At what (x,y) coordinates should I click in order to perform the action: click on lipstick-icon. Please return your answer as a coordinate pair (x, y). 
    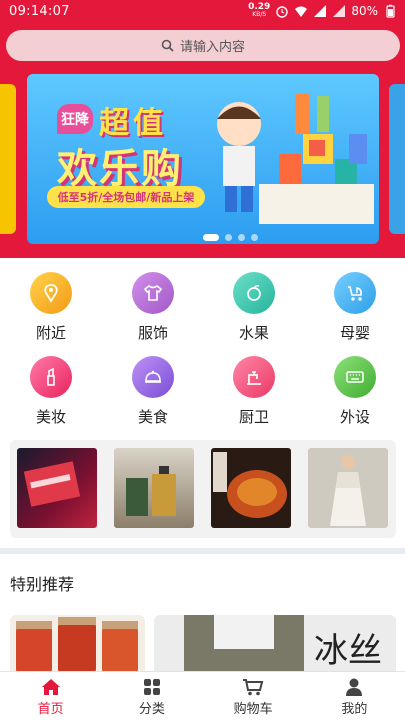
    Looking at the image, I should click on (51, 377).